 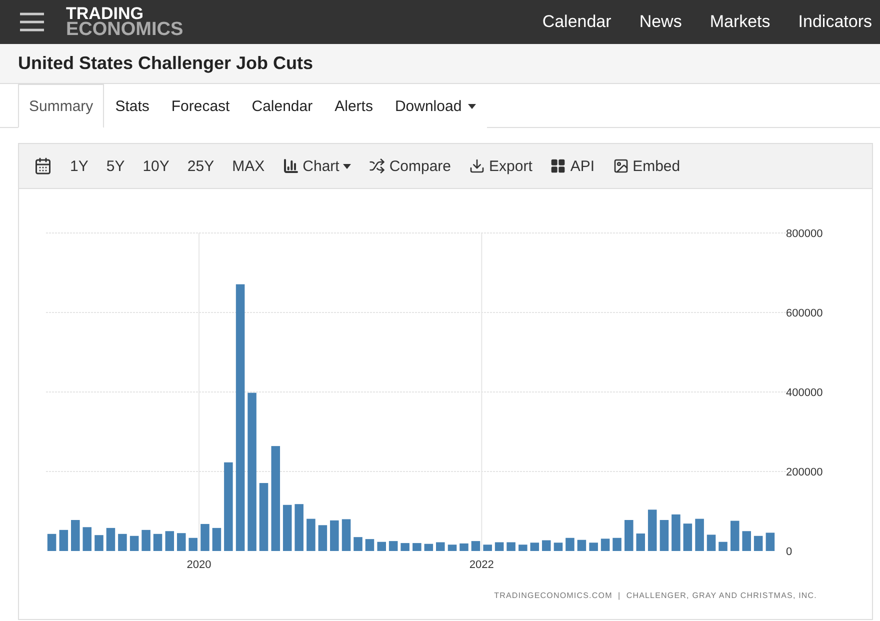 What do you see at coordinates (804, 393) in the screenshot?
I see `y-axis-label: 400000` at bounding box center [804, 393].